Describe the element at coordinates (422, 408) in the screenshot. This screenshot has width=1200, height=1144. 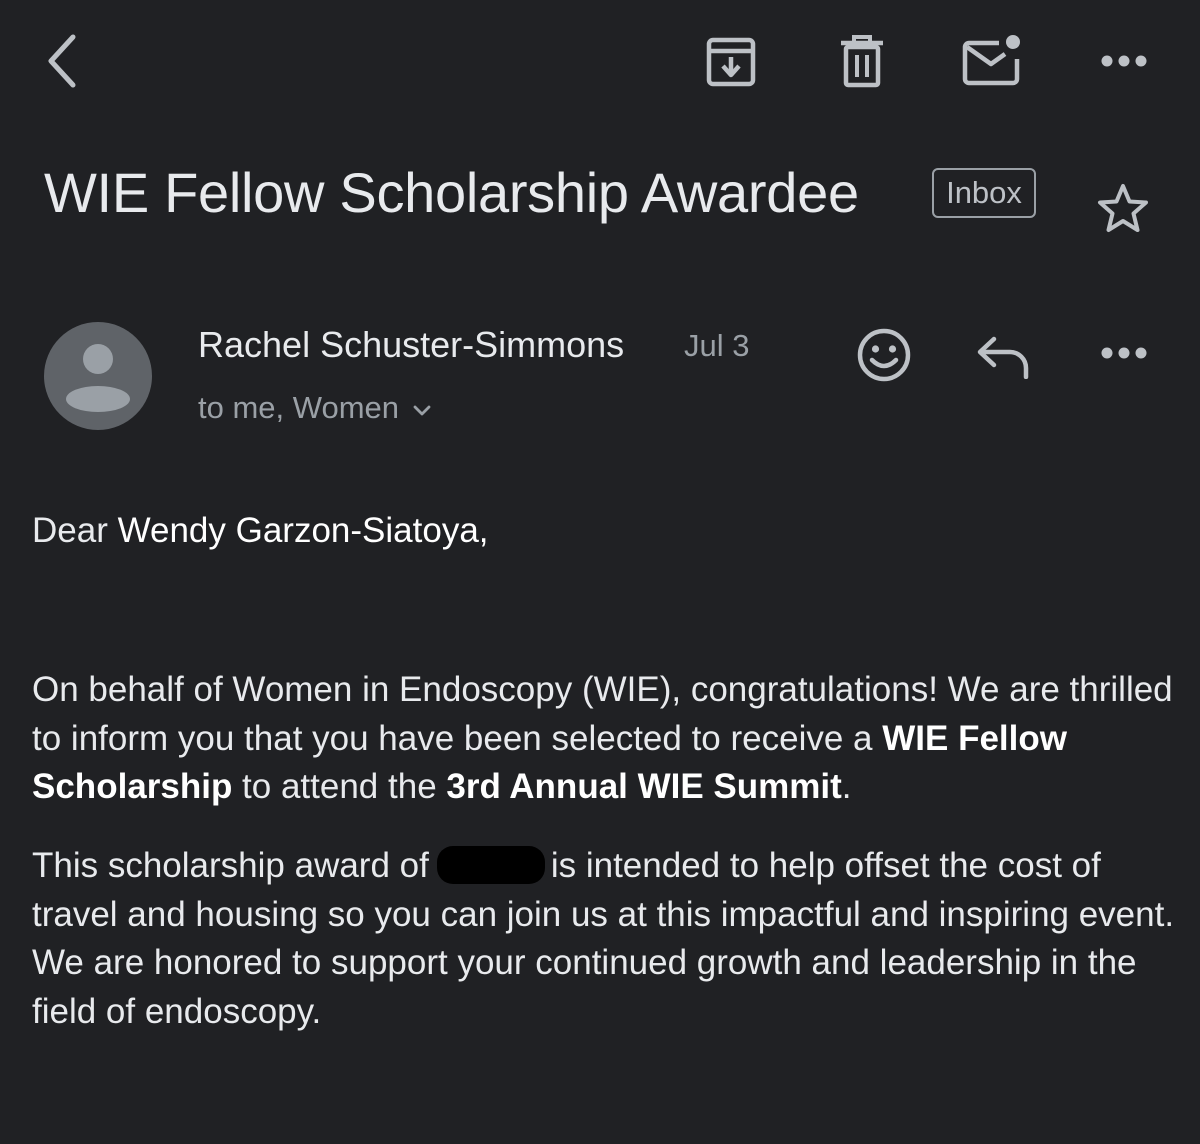
I see `chevron-down-icon` at that location.